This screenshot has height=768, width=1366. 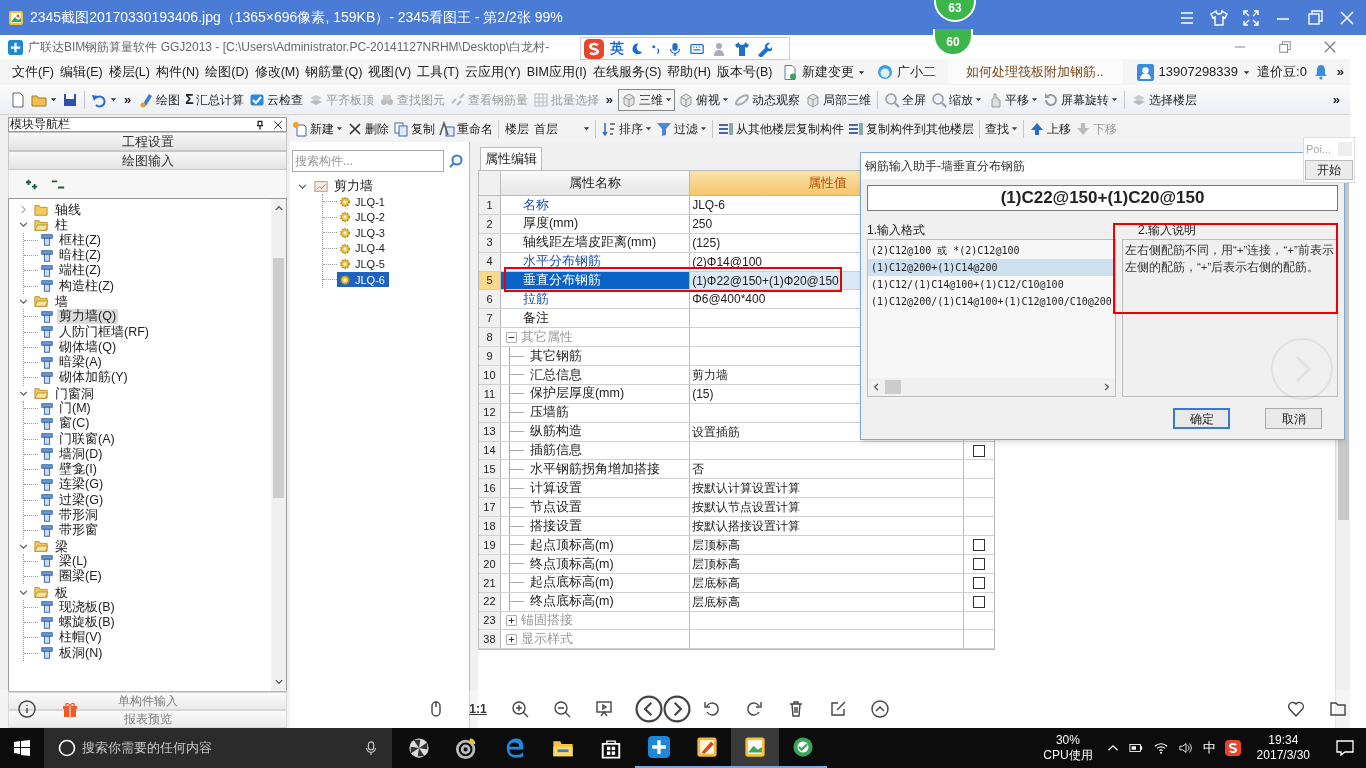 I want to click on toolbar-button: 新建, so click(x=317, y=128).